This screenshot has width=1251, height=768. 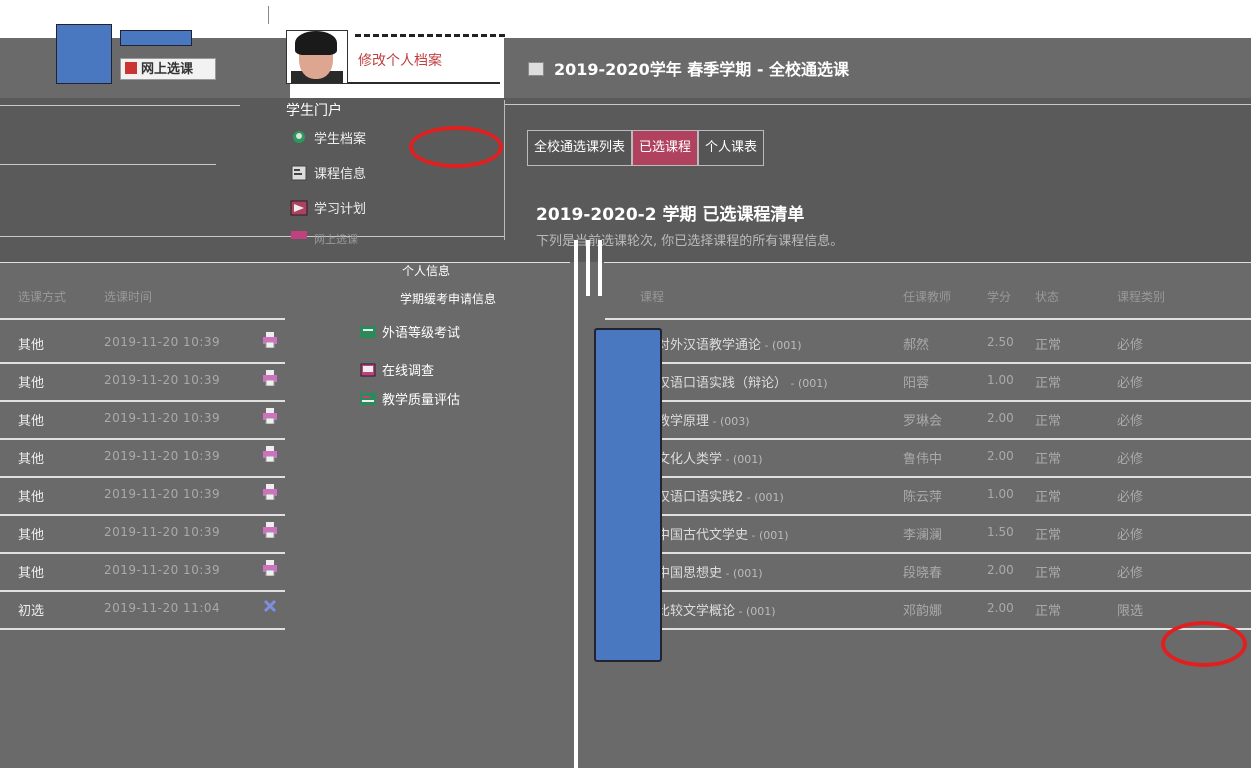 I want to click on logo-block, so click(x=84, y=54).